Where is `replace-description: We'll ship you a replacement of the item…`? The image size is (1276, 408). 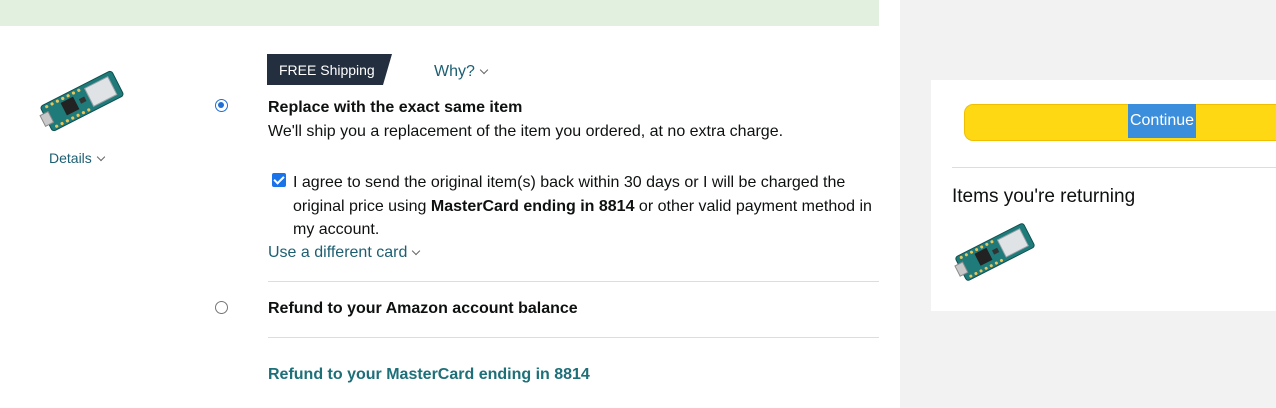 replace-description: We'll ship you a replacement of the item… is located at coordinates (526, 131).